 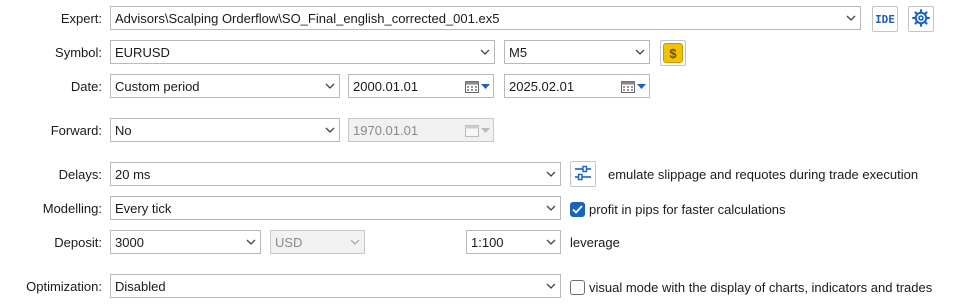 What do you see at coordinates (386, 130) in the screenshot?
I see `forward-date-value: 1970.01.01` at bounding box center [386, 130].